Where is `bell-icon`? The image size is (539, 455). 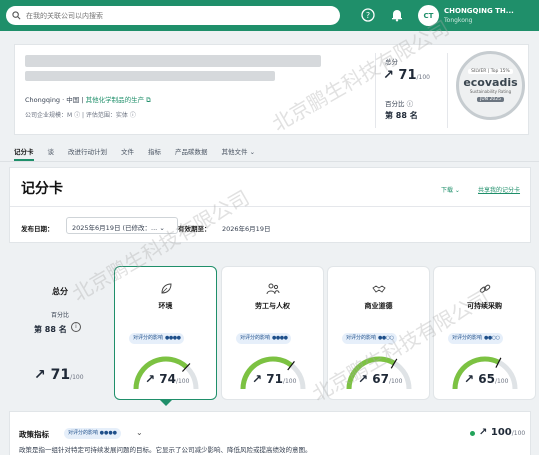 bell-icon is located at coordinates (397, 15).